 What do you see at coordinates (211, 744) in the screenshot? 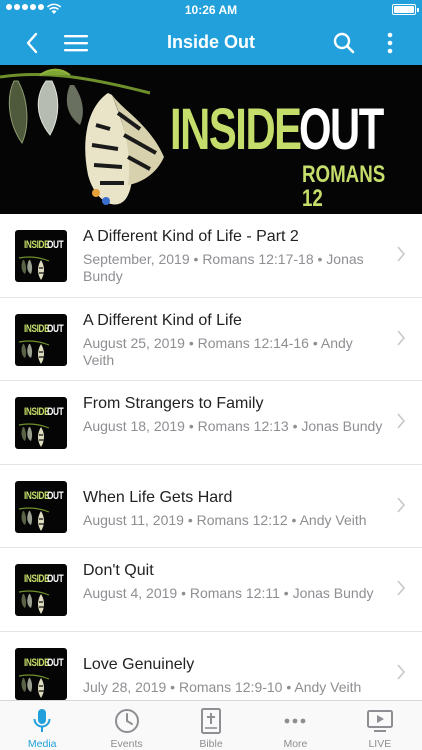
I see `tab-label: Bible` at bounding box center [211, 744].